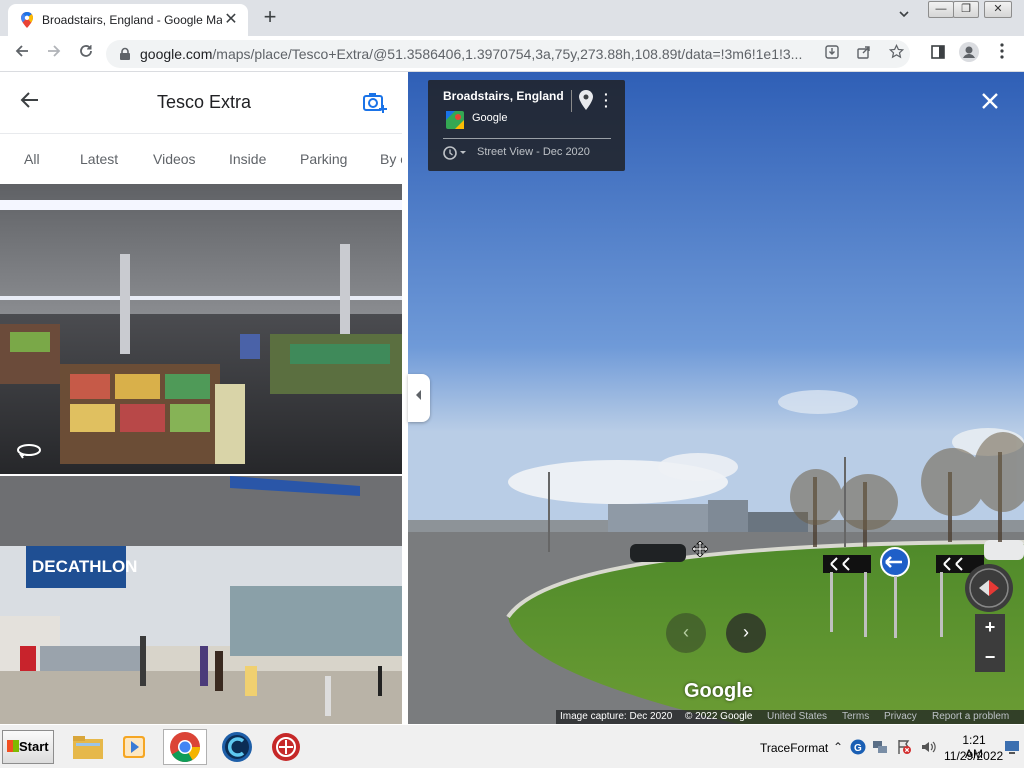 This screenshot has width=1024, height=768. I want to click on card-divider, so click(527, 138).